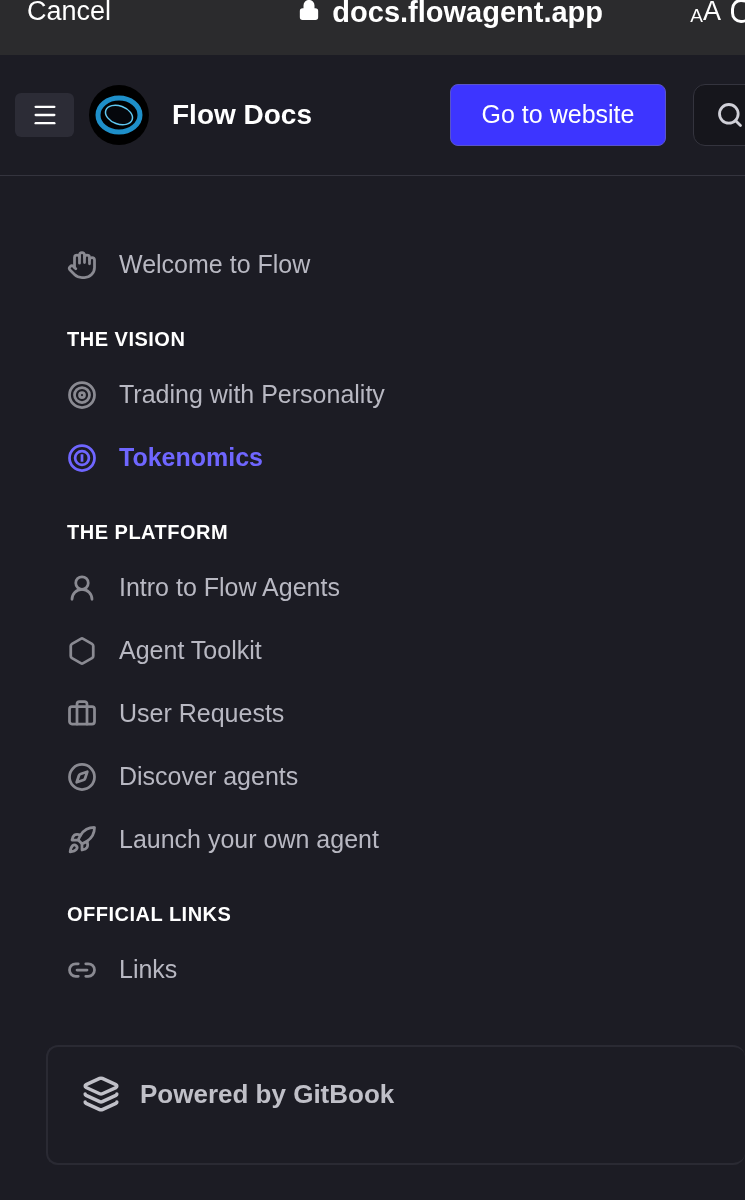  I want to click on hand-icon, so click(82, 264).